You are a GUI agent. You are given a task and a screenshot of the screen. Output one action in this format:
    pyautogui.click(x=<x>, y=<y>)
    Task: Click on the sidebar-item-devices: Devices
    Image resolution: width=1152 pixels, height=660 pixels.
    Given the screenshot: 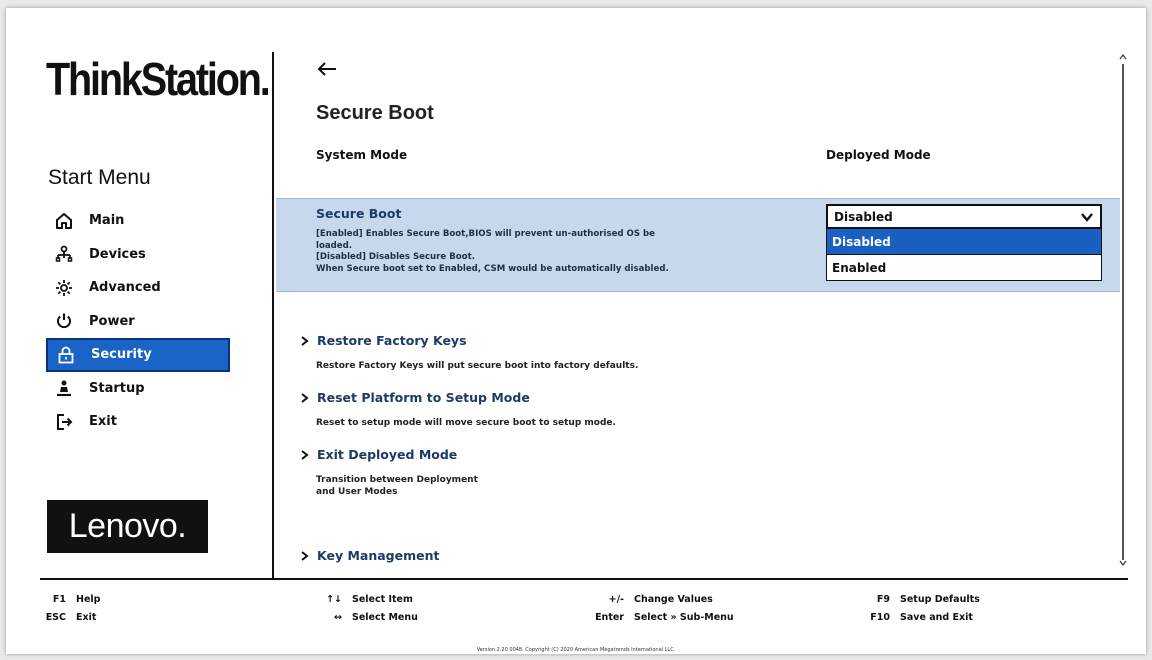 What is the action you would take?
    pyautogui.click(x=138, y=255)
    